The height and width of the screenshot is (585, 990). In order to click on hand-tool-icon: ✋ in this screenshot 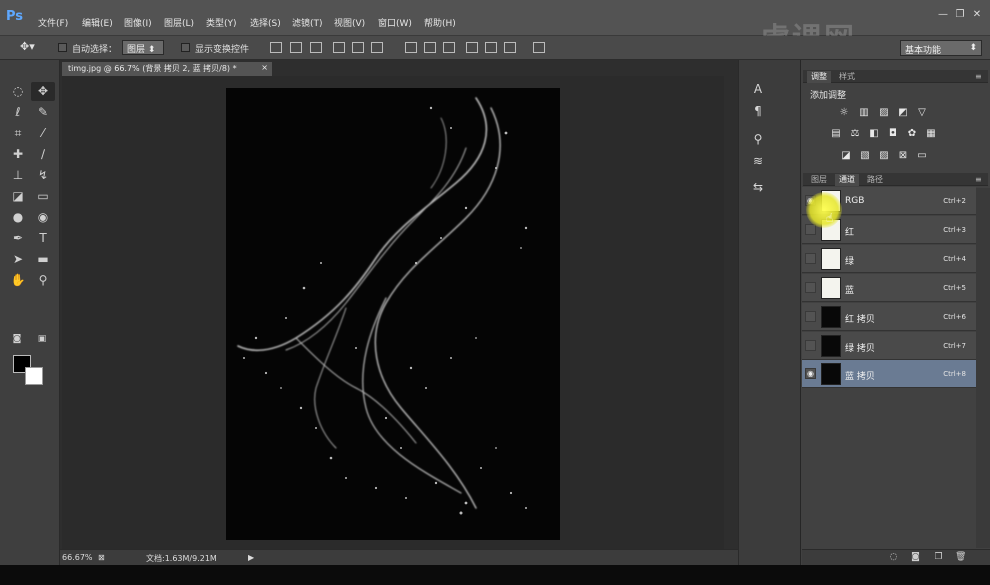, I will do `click(18, 280)`.